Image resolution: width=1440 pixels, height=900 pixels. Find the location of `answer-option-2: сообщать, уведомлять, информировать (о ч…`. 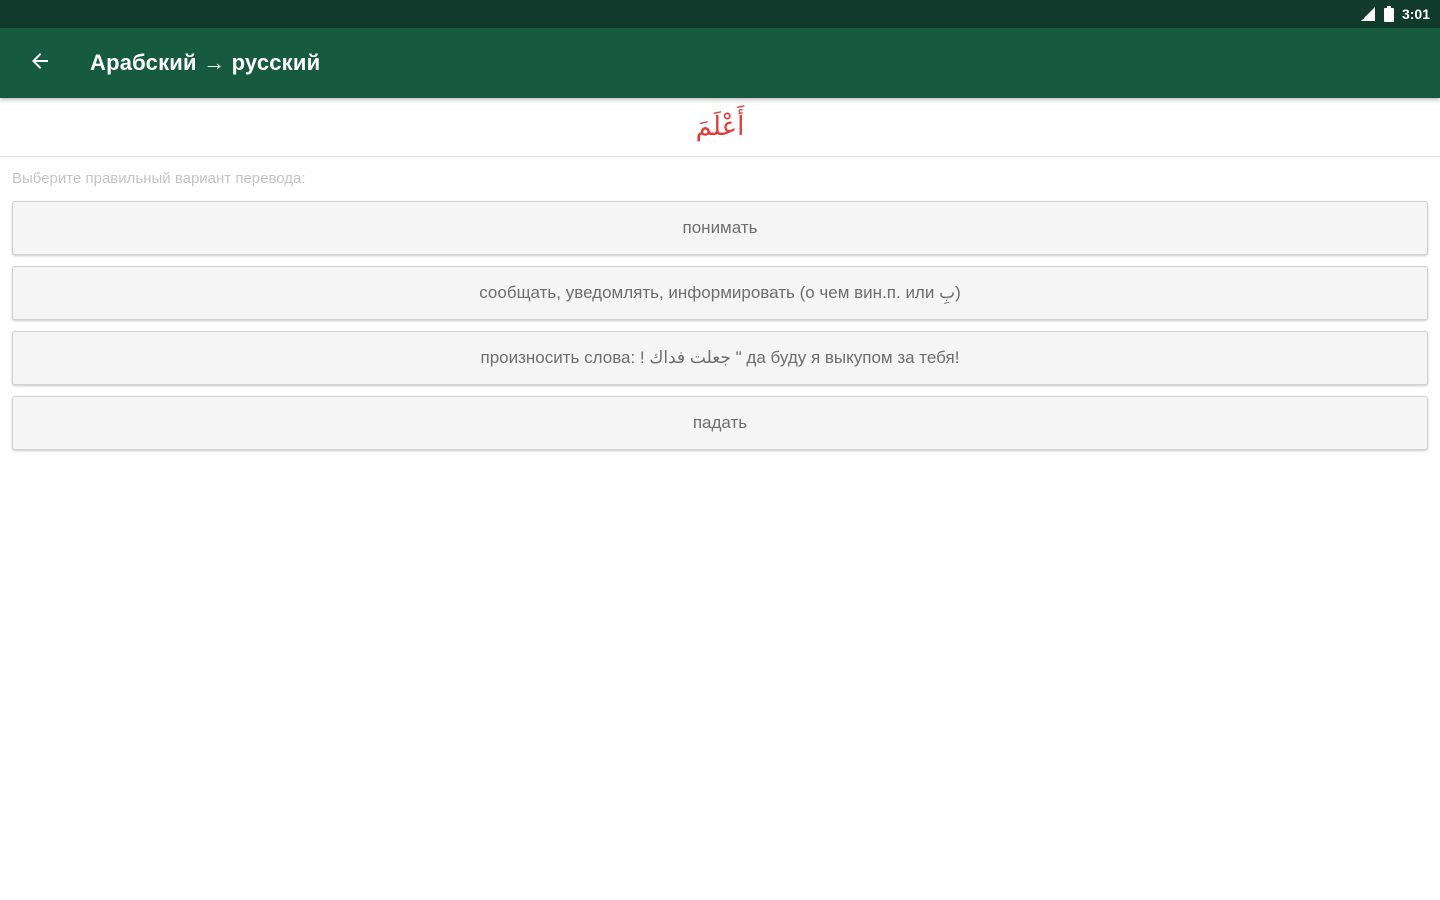

answer-option-2: сообщать, уведомлять, информировать (о ч… is located at coordinates (720, 293).